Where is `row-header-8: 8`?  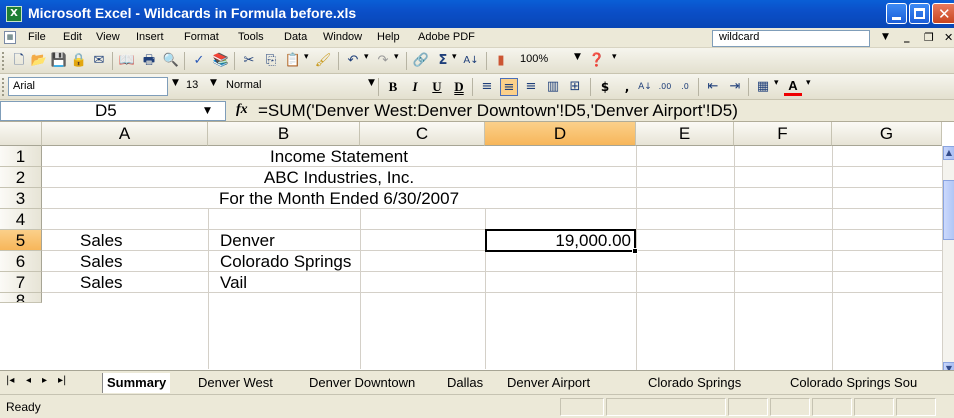
row-header-8: 8 is located at coordinates (21, 298).